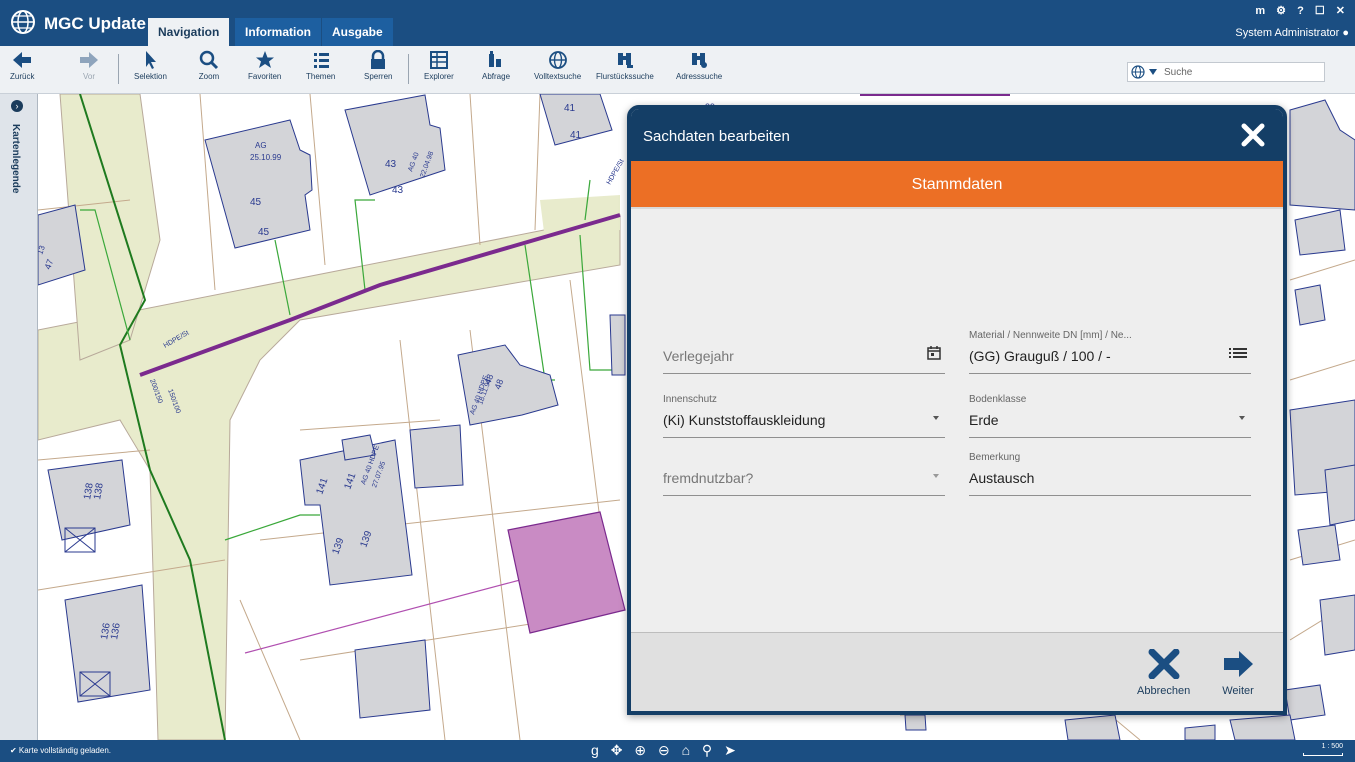 The height and width of the screenshot is (762, 1355). I want to click on home-icon: ⌂, so click(686, 750).